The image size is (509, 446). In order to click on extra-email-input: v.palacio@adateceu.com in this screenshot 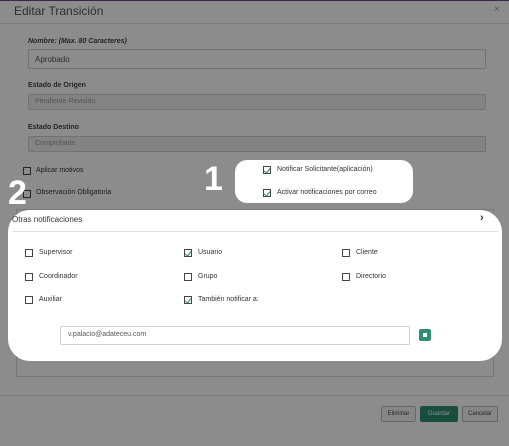, I will do `click(235, 335)`.